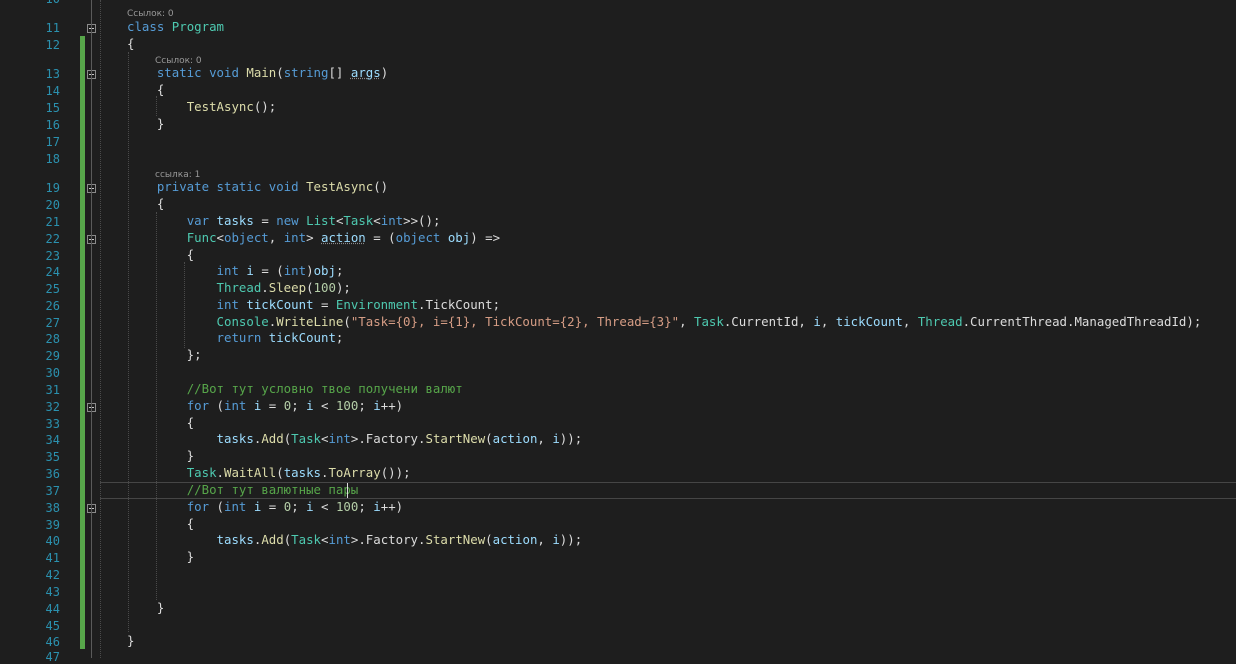  What do you see at coordinates (52, 642) in the screenshot?
I see `line-number: 46` at bounding box center [52, 642].